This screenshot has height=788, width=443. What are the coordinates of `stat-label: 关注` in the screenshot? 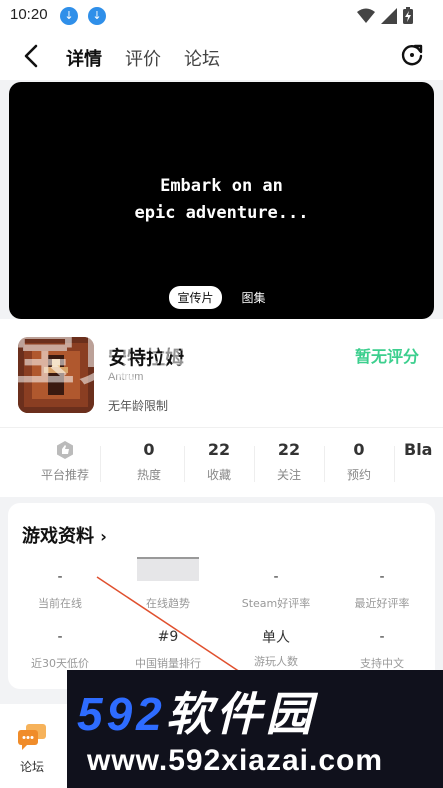 It's located at (288, 475).